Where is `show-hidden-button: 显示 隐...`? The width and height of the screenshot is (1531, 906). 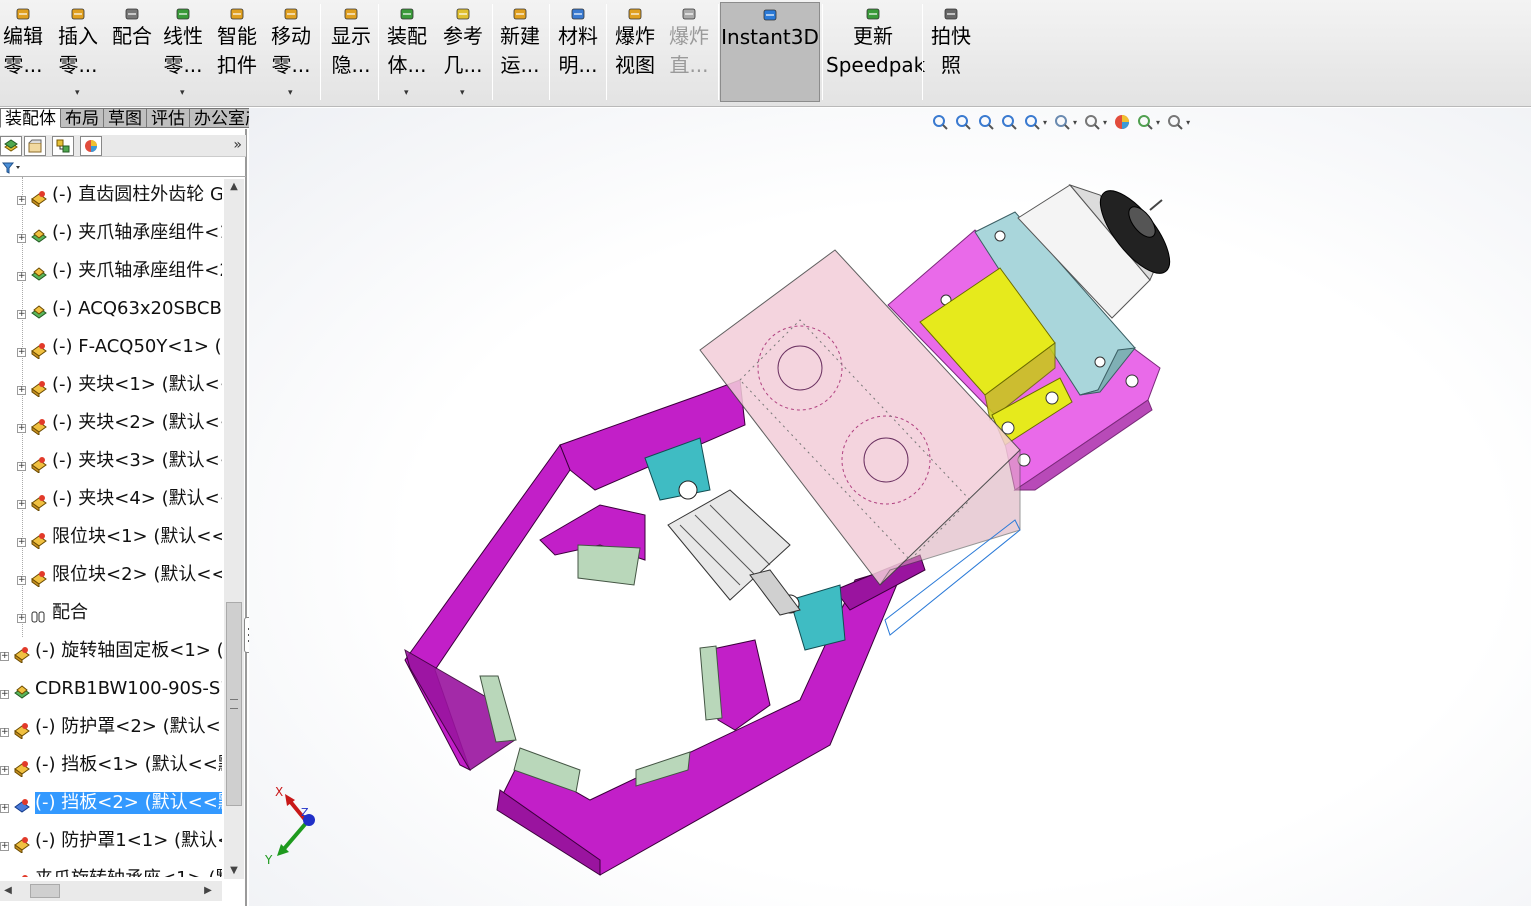
show-hidden-button: 显示 隐... is located at coordinates (351, 52).